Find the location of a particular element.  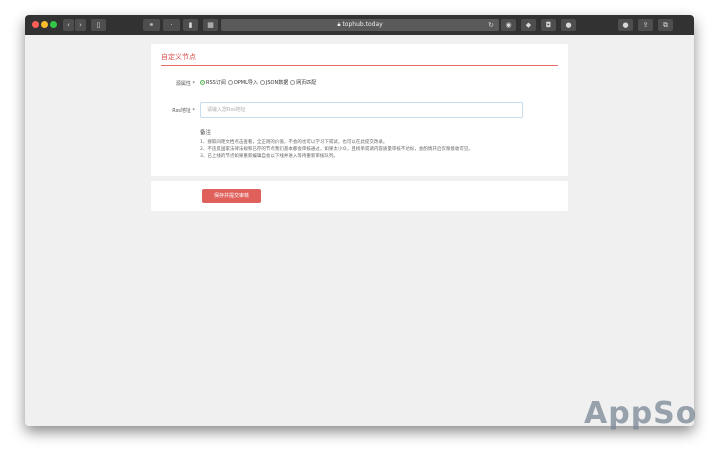

info-icon: ● is located at coordinates (625, 25).